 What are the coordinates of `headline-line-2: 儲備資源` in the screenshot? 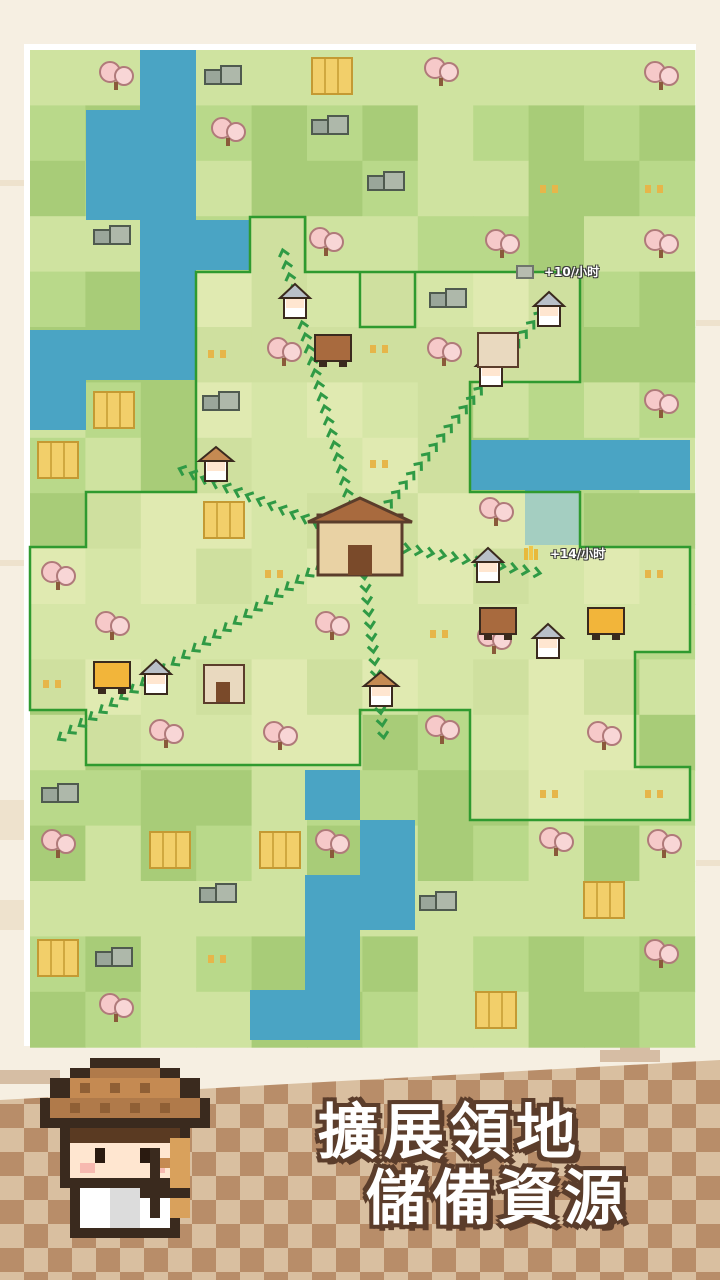 It's located at (498, 1199).